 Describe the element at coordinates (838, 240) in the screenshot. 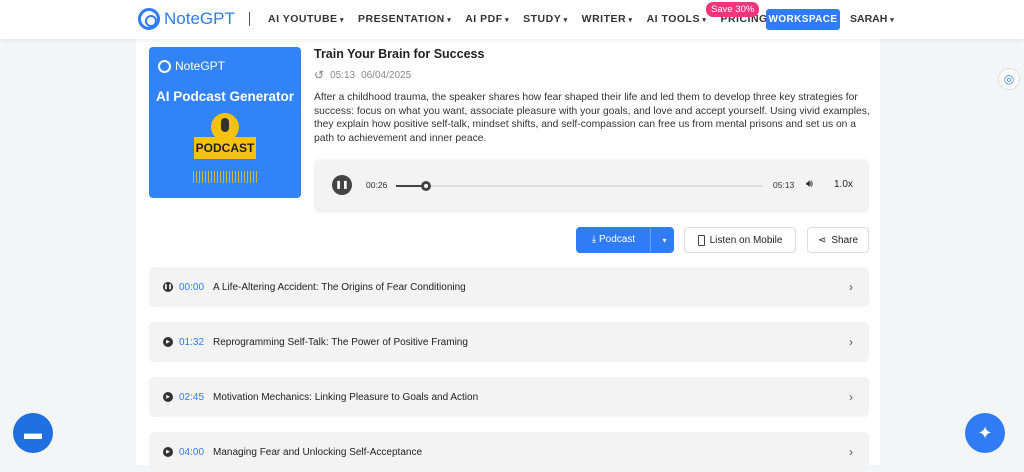

I see `share-button: ⋖ Share` at that location.